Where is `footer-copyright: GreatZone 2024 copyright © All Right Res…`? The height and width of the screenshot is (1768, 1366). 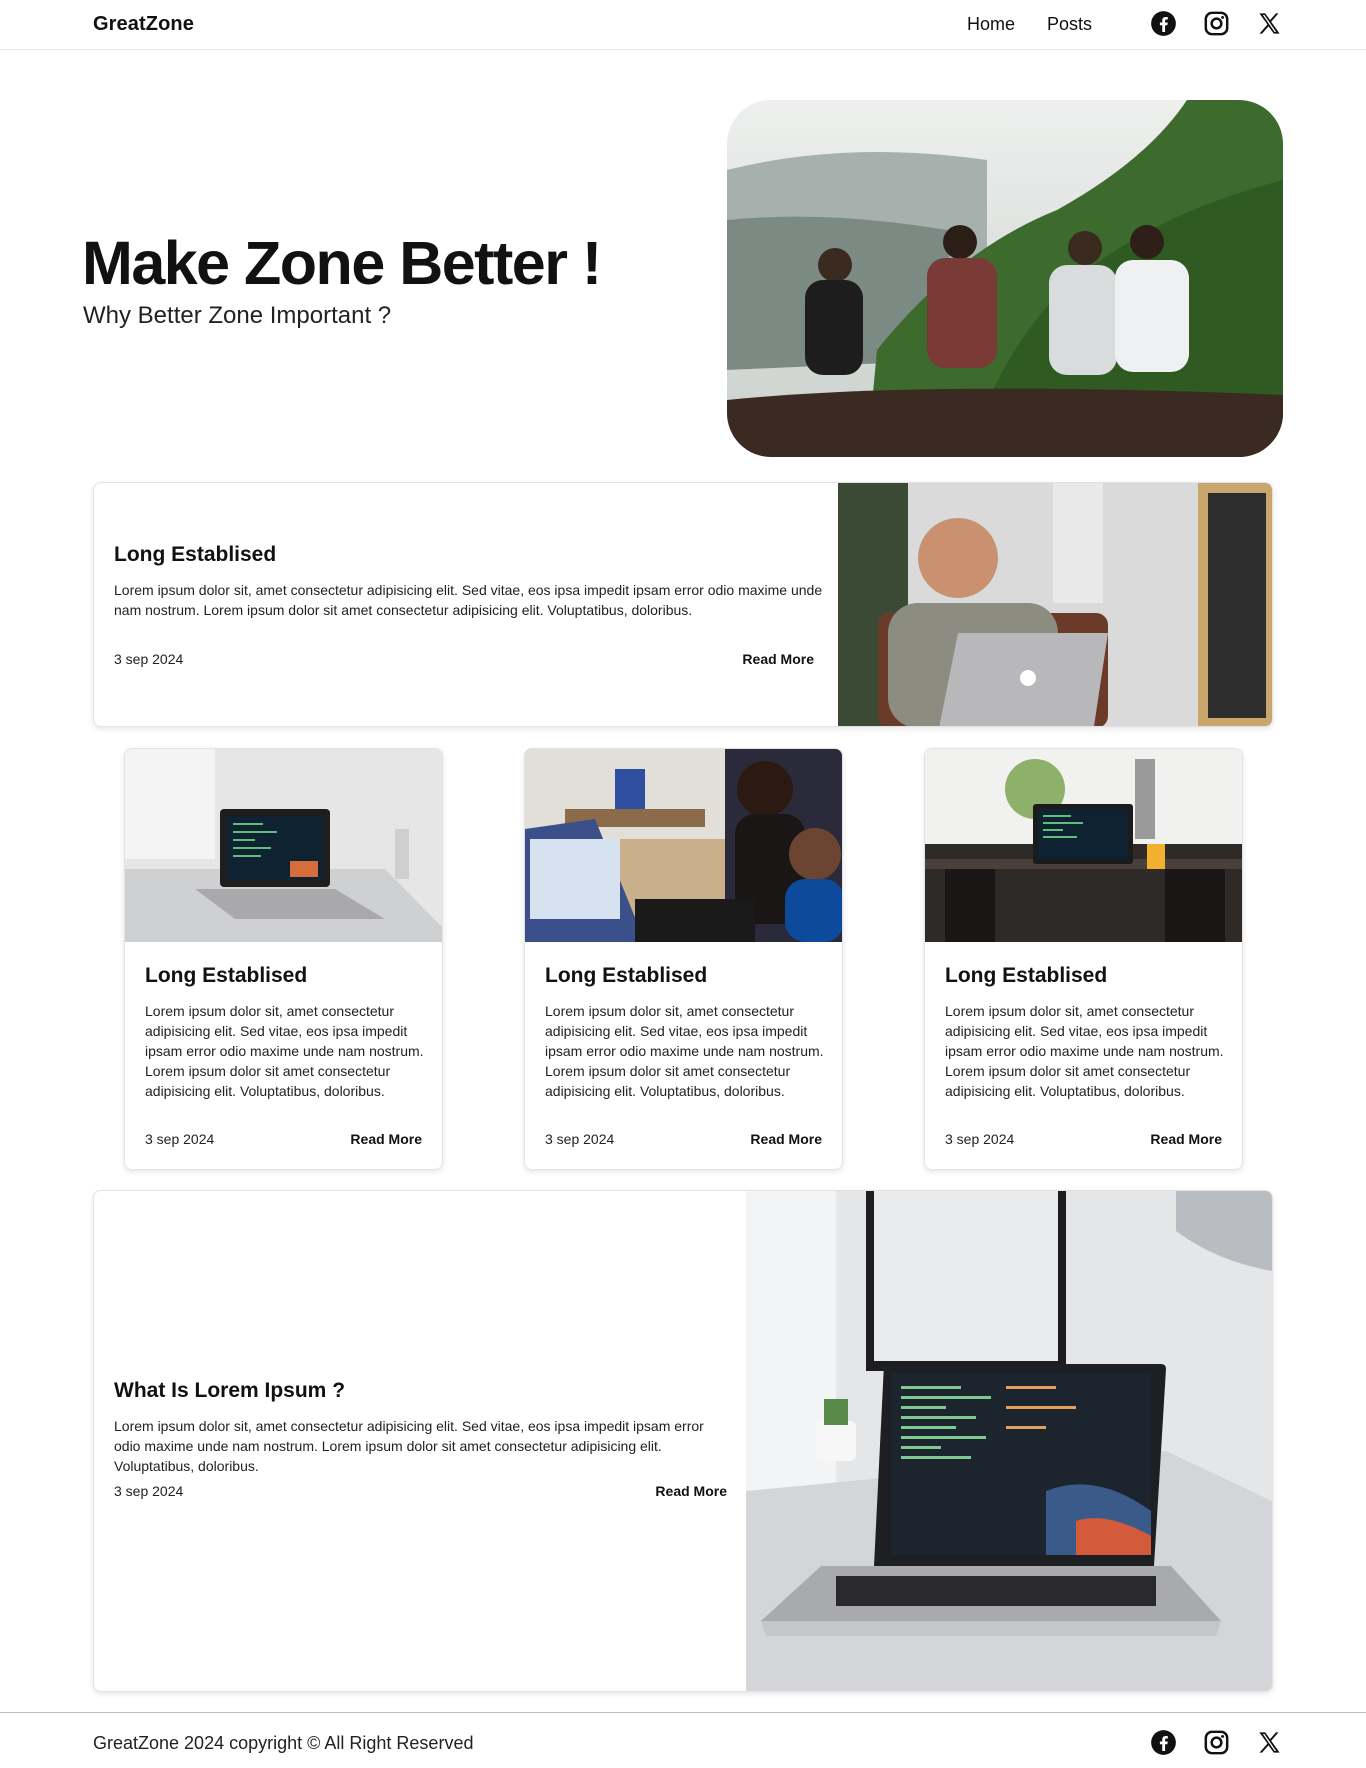
footer-copyright: GreatZone 2024 copyright © All Right Res… is located at coordinates (283, 1743).